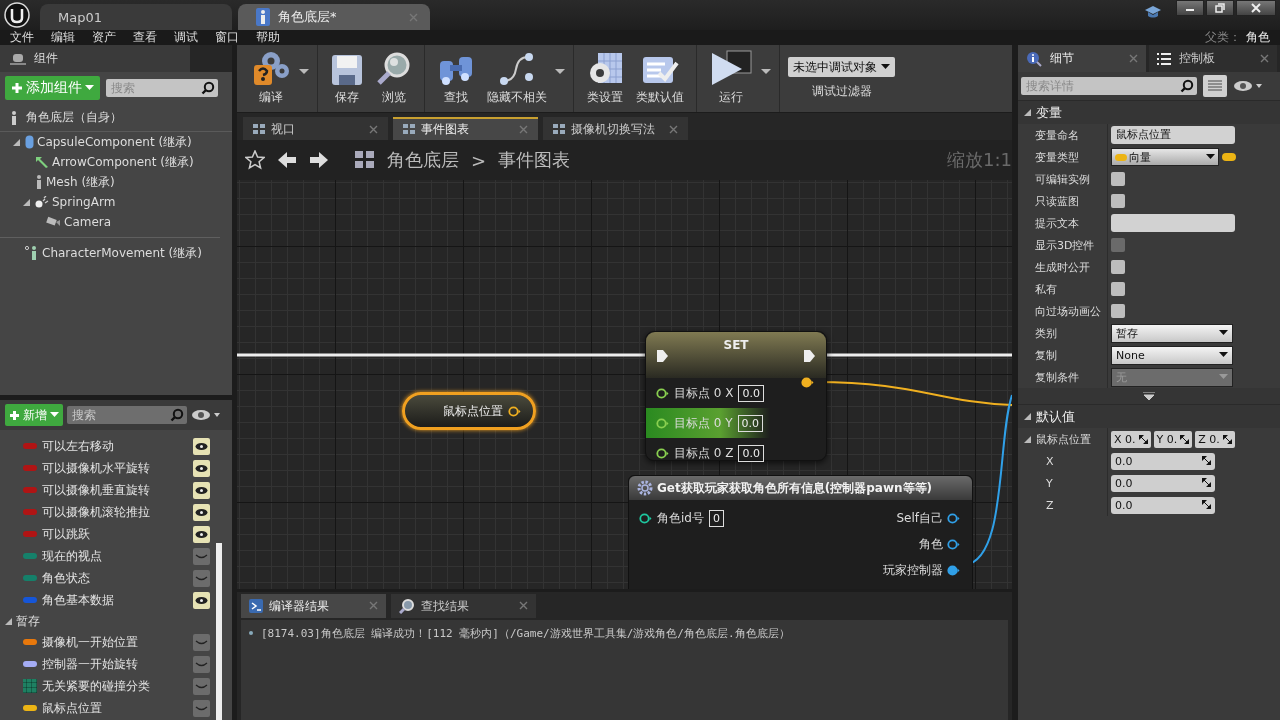 The image size is (1280, 720). What do you see at coordinates (117, 578) in the screenshot?
I see `variable-item: 角色状态` at bounding box center [117, 578].